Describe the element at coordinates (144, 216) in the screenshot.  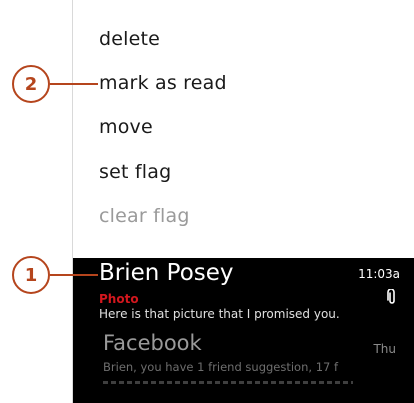
I see `menu-item-clear-flag: clear flag` at that location.